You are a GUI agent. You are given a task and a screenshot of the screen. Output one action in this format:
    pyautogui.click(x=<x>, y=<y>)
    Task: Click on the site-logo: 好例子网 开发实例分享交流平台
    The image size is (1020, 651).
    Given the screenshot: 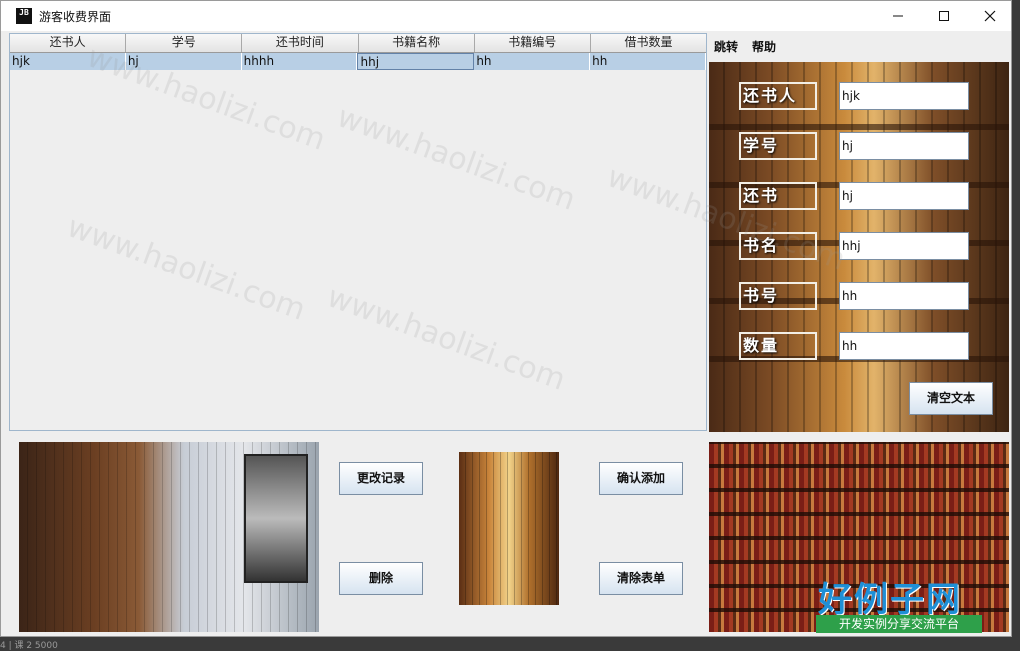 What is the action you would take?
    pyautogui.click(x=900, y=604)
    